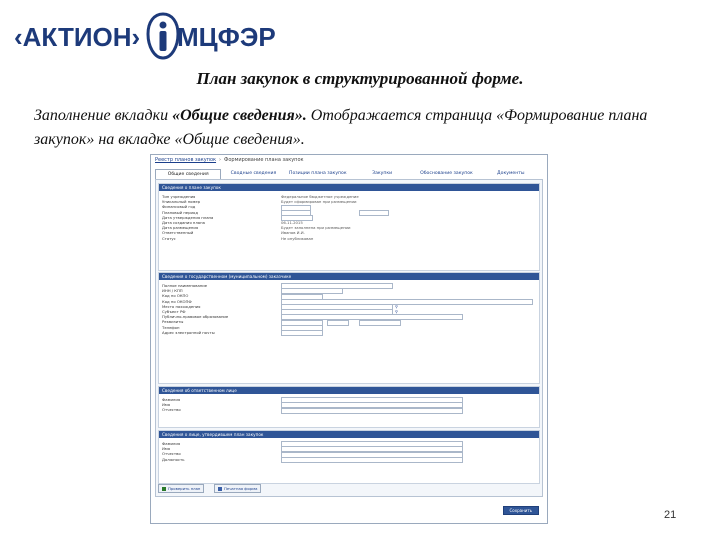 This screenshot has width=720, height=540. I want to click on logo-aktion-text: ‹АКТИОН›, so click(77, 37).